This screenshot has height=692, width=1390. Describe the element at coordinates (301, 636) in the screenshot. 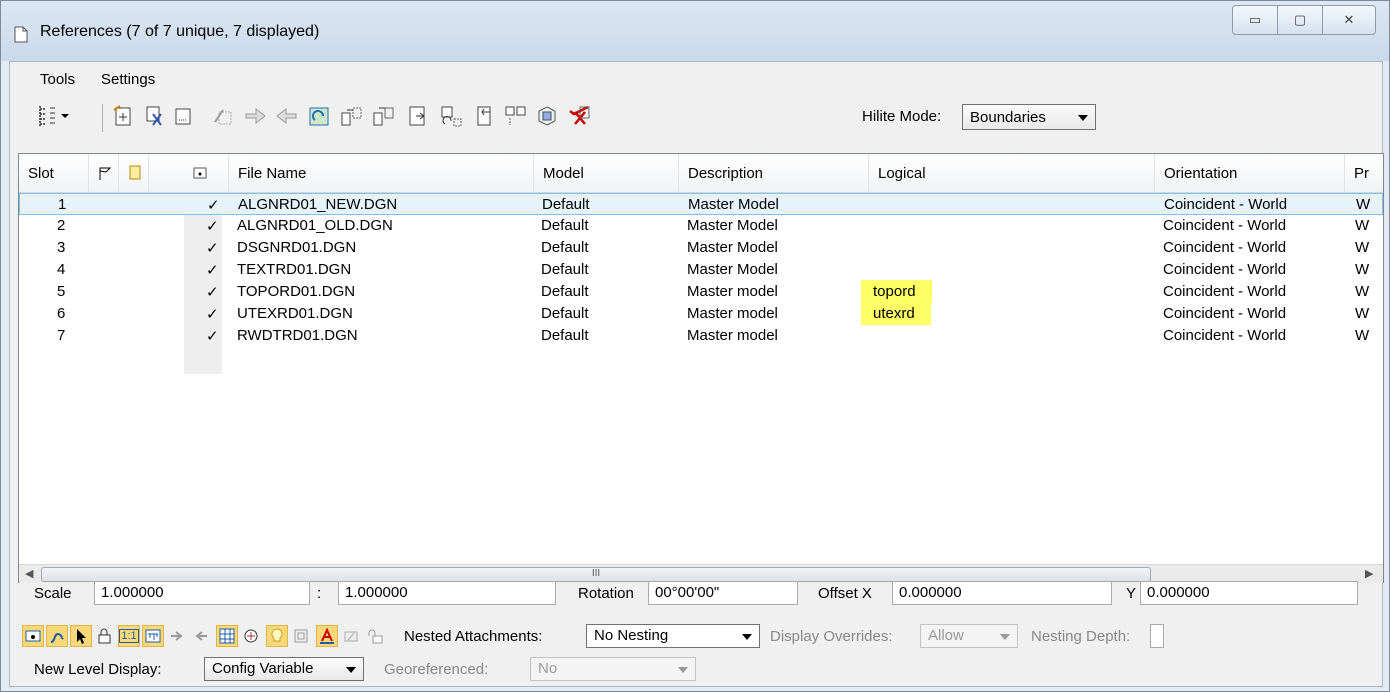

I see `transparency-icon` at that location.